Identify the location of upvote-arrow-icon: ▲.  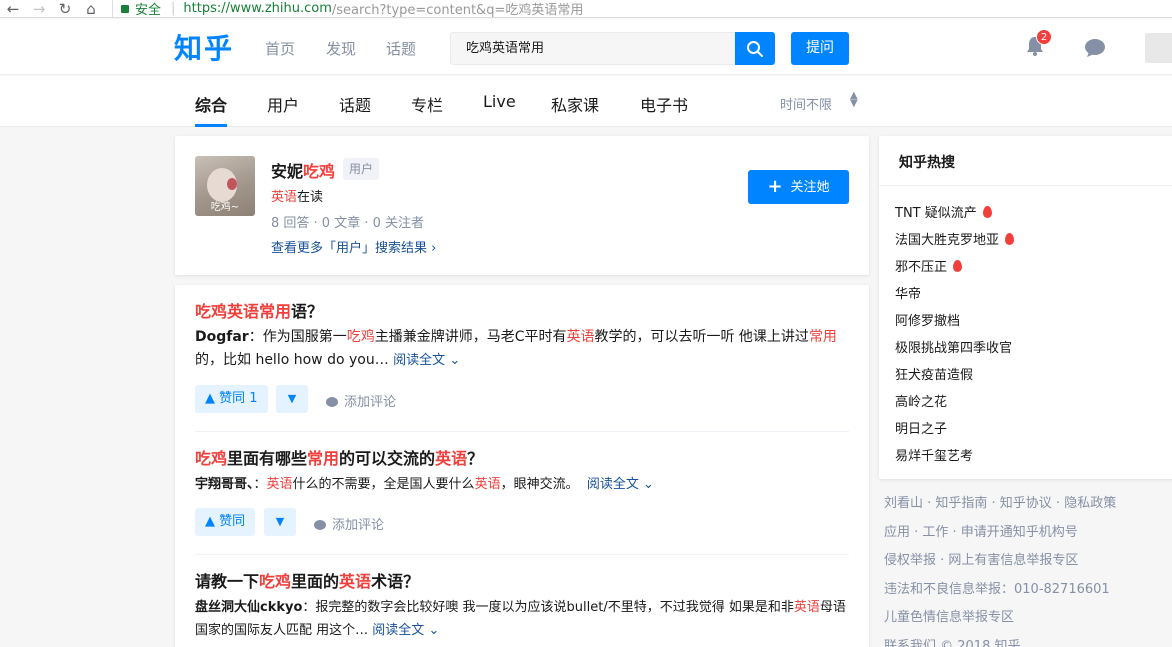
(210, 521).